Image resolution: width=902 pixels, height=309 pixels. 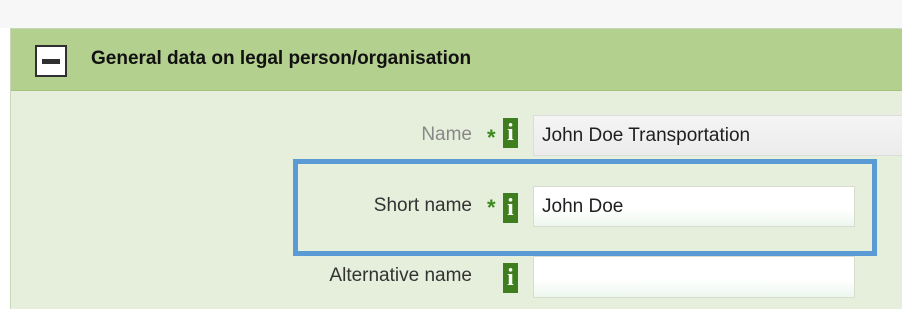 What do you see at coordinates (717, 135) in the screenshot?
I see `name-field` at bounding box center [717, 135].